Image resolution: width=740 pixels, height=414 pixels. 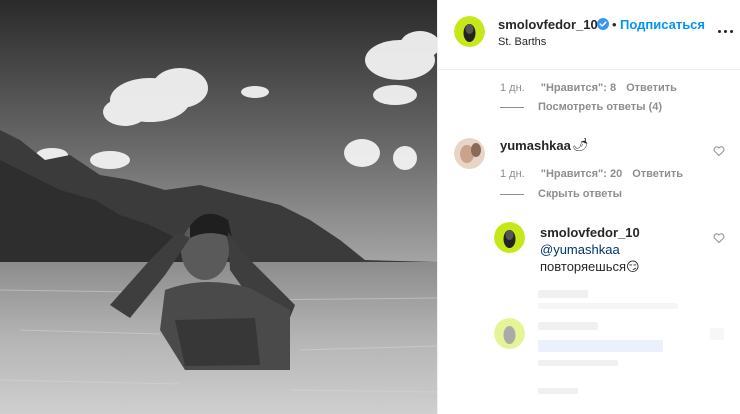 I want to click on reply-text: повторяешься😏, so click(x=590, y=267).